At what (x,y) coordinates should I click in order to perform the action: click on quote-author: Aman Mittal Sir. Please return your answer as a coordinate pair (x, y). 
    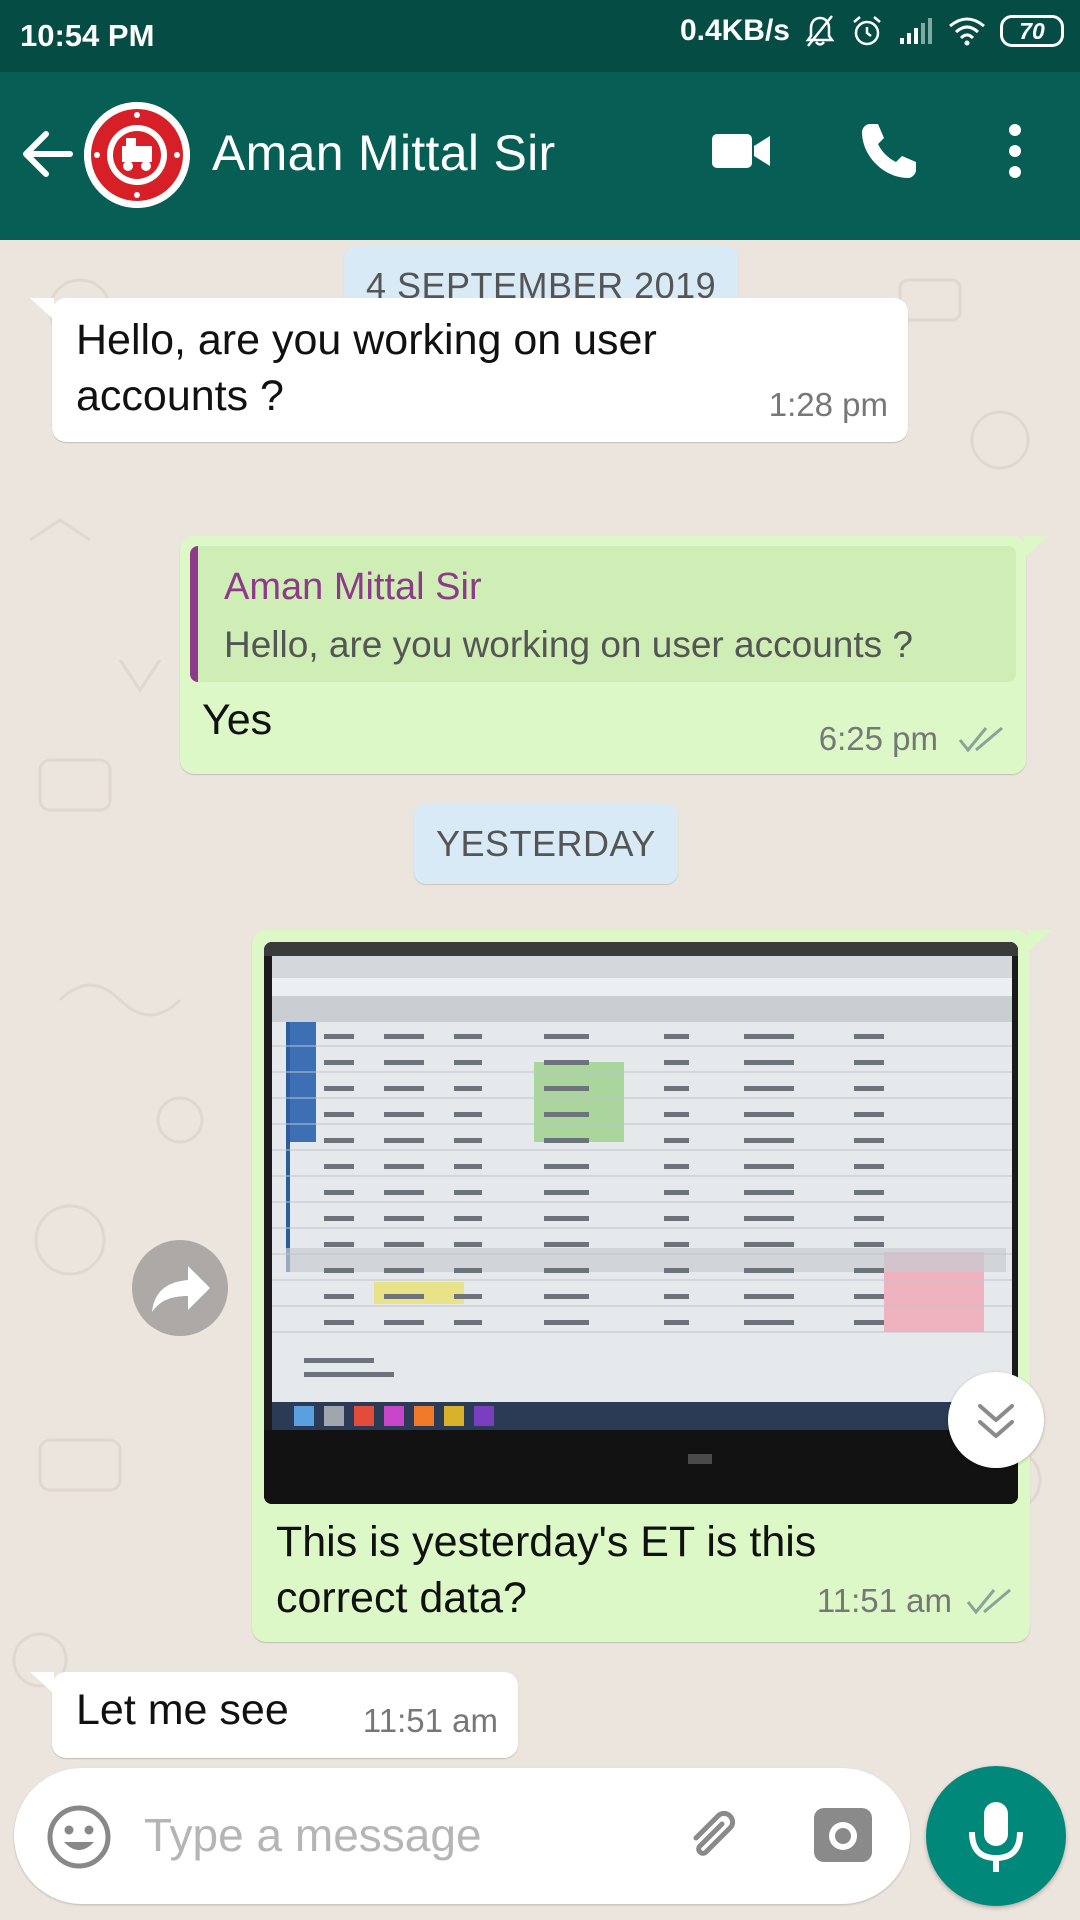
    Looking at the image, I should click on (353, 587).